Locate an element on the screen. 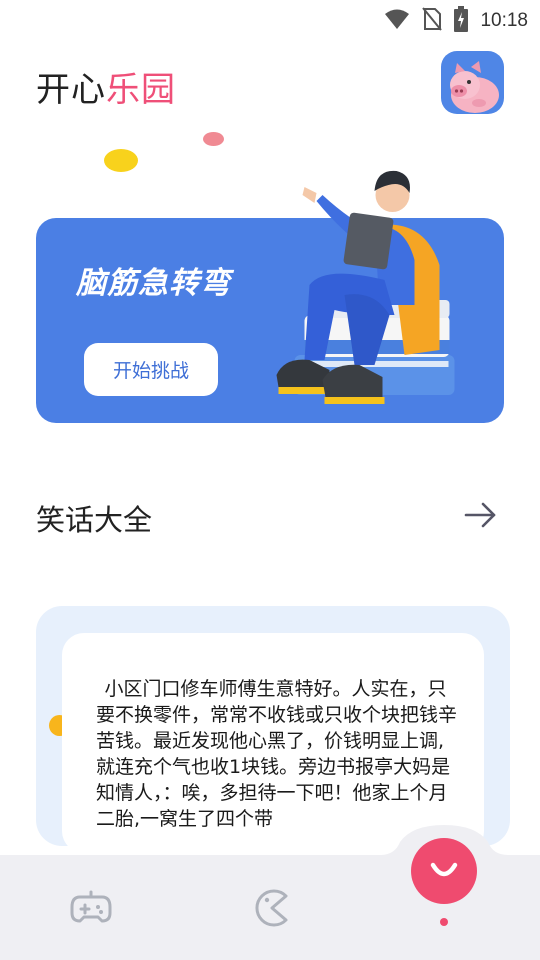 This screenshot has height=960, width=540. pig-avatar-icon is located at coordinates (474, 87).